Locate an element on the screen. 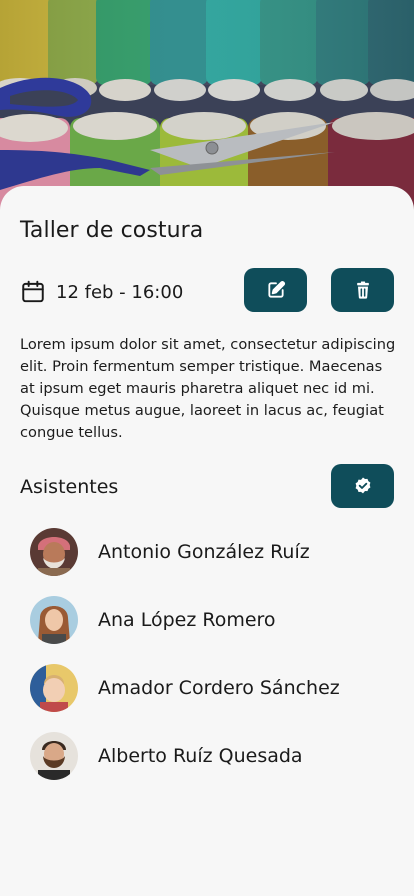 Image resolution: width=414 pixels, height=896 pixels. attendee-name: Alberto Ruíz Quesada is located at coordinates (200, 756).